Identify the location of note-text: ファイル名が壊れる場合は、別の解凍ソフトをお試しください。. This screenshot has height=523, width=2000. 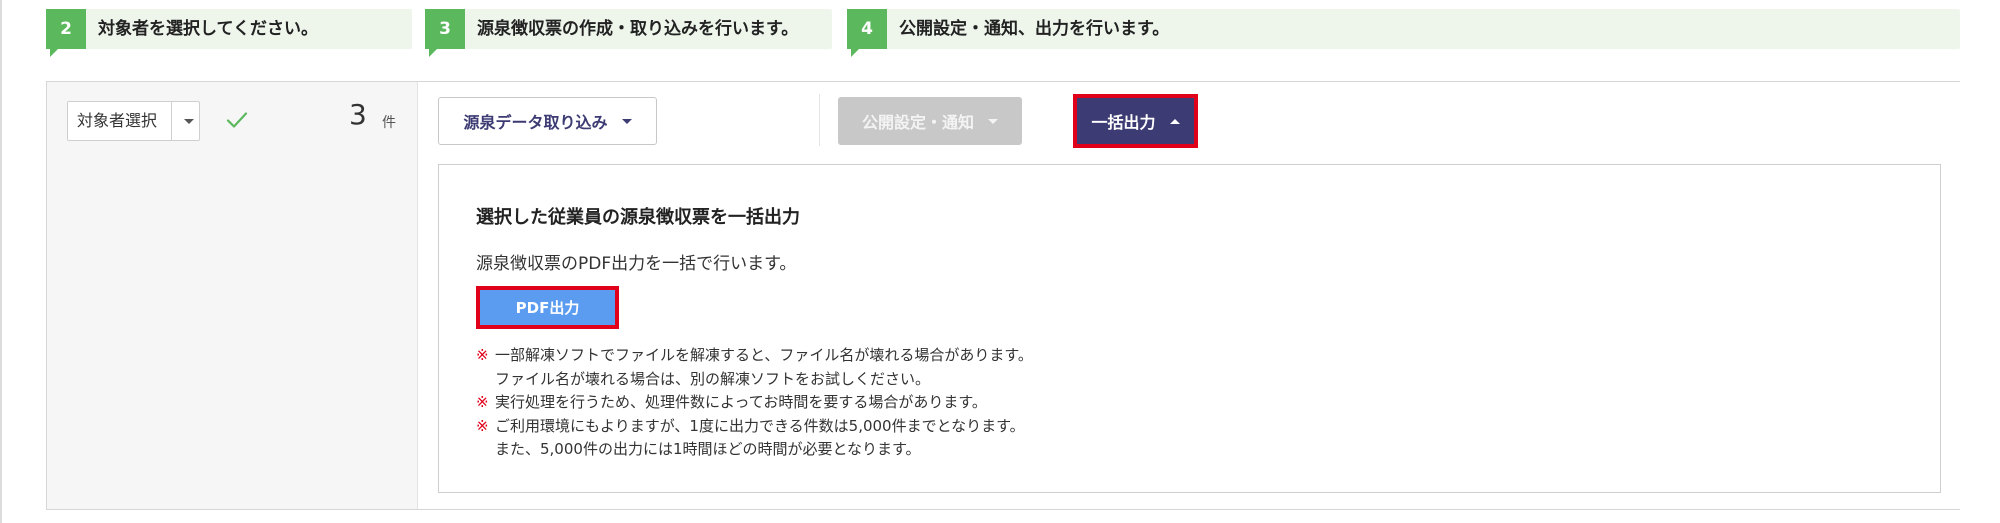
(713, 378).